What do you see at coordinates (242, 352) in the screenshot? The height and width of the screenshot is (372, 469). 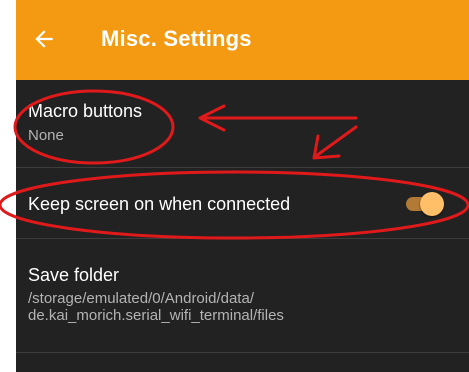 I see `divider` at bounding box center [242, 352].